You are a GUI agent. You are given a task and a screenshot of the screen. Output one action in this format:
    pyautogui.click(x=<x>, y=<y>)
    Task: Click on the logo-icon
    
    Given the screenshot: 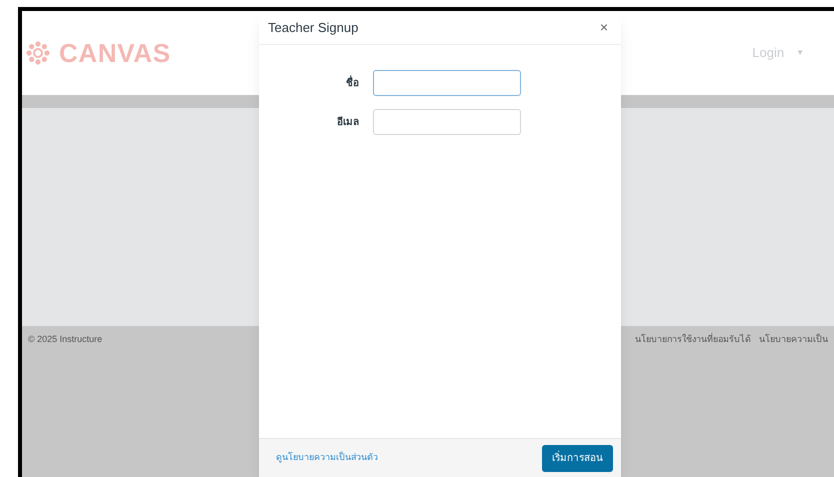 What is the action you would take?
    pyautogui.click(x=38, y=53)
    